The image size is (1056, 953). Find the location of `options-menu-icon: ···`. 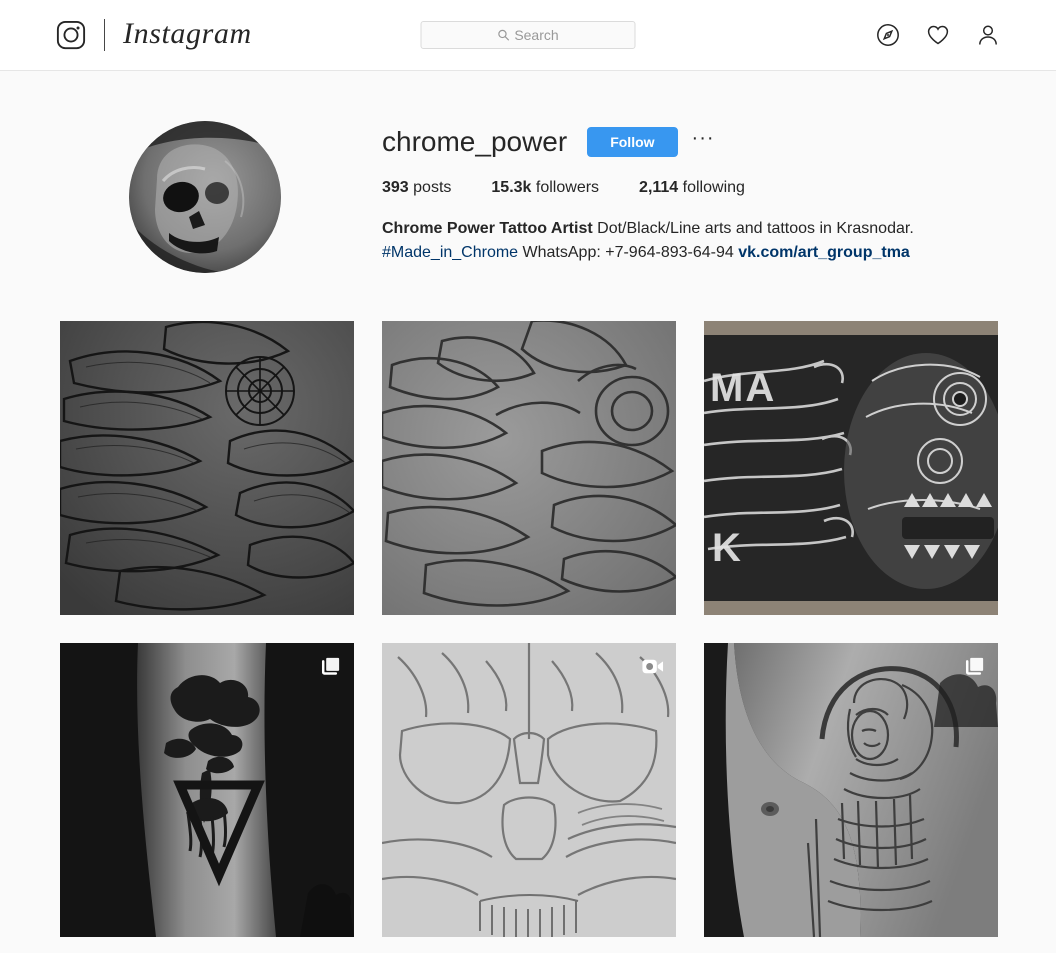

options-menu-icon: ··· is located at coordinates (703, 139).